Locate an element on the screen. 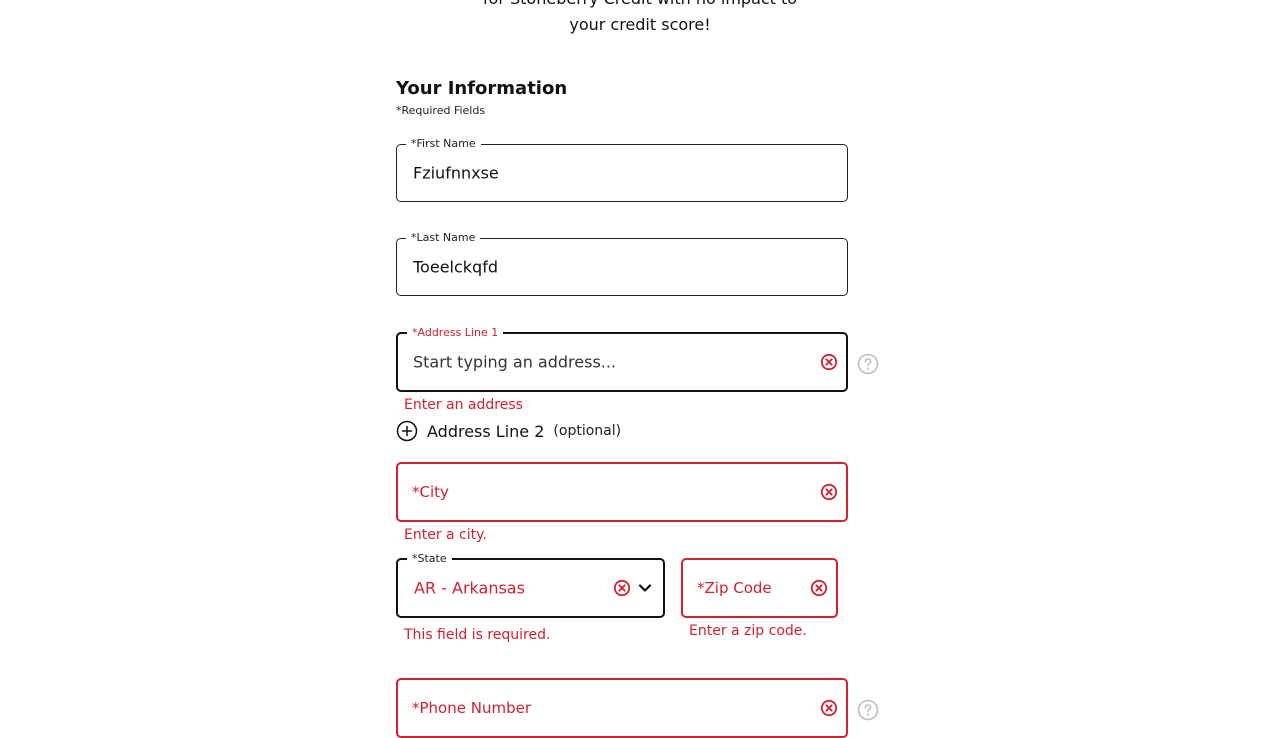 This screenshot has width=1280, height=738. address-line-1-input is located at coordinates (608, 362).